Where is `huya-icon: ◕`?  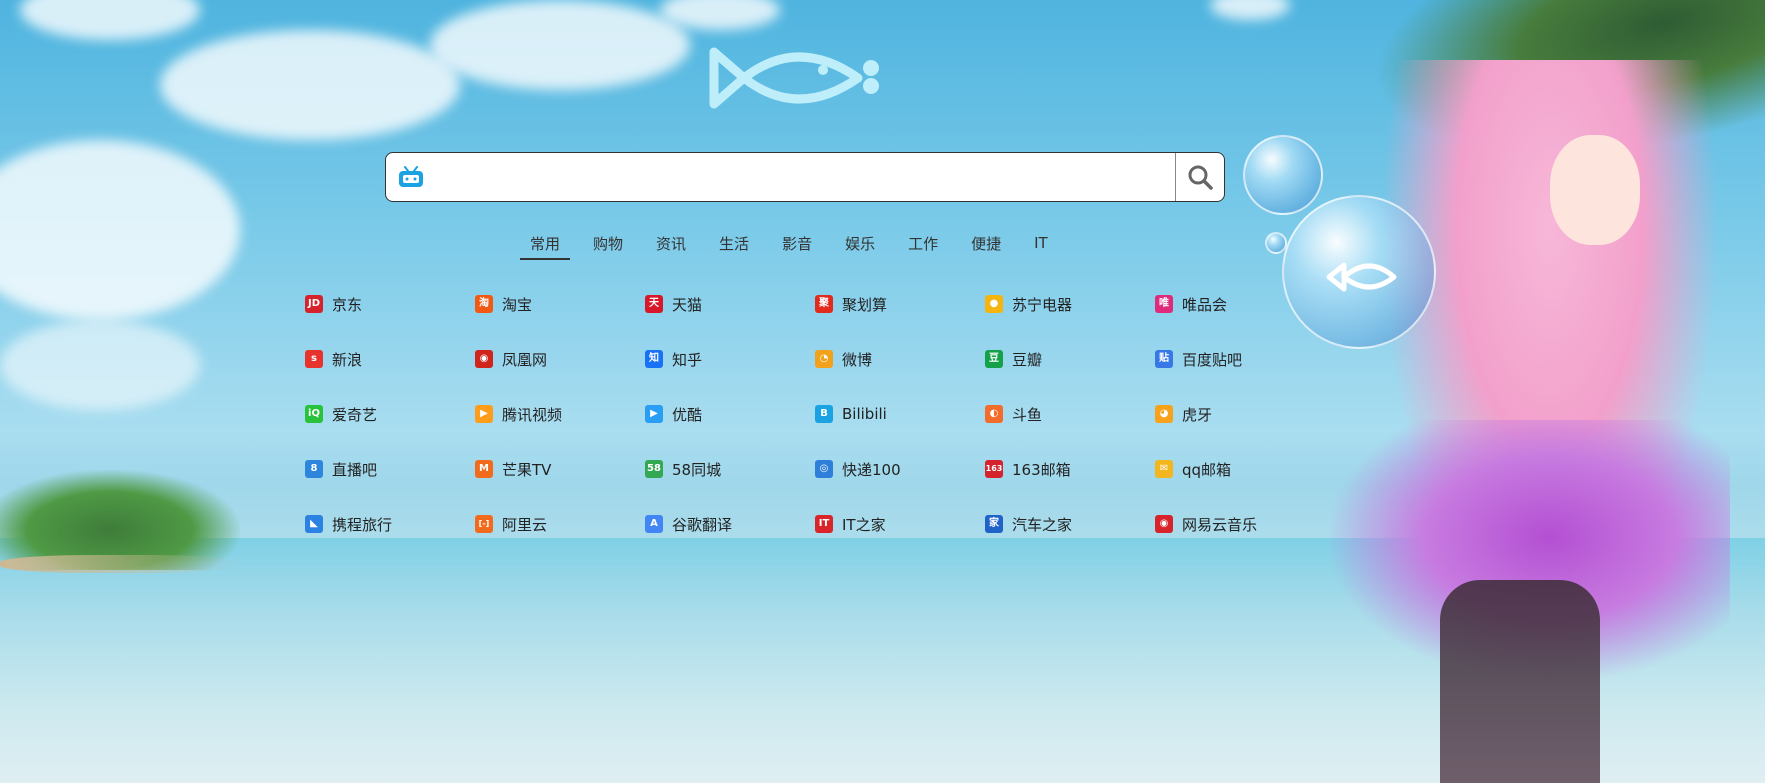
huya-icon: ◕ is located at coordinates (1164, 414).